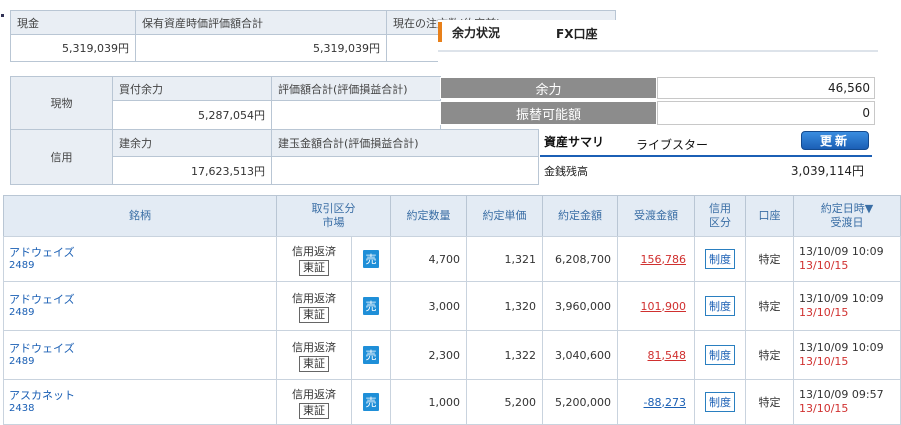 The image size is (901, 425). Describe the element at coordinates (22, 408) in the screenshot. I see `stock-code: 2438` at that location.